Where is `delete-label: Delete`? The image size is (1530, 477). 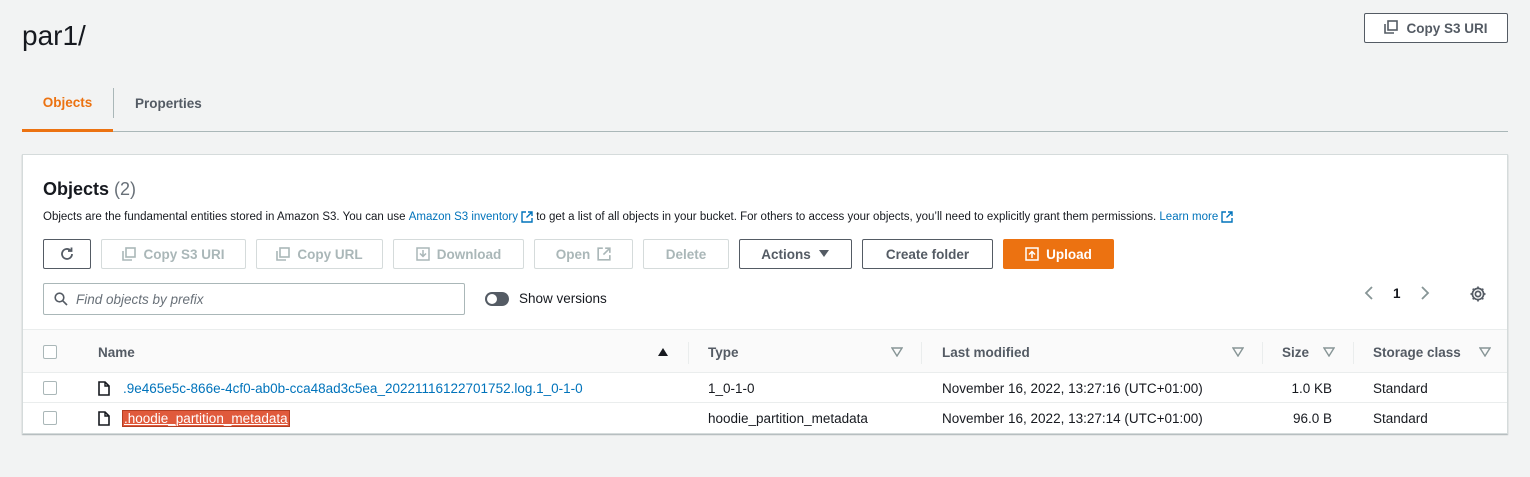
delete-label: Delete is located at coordinates (686, 254).